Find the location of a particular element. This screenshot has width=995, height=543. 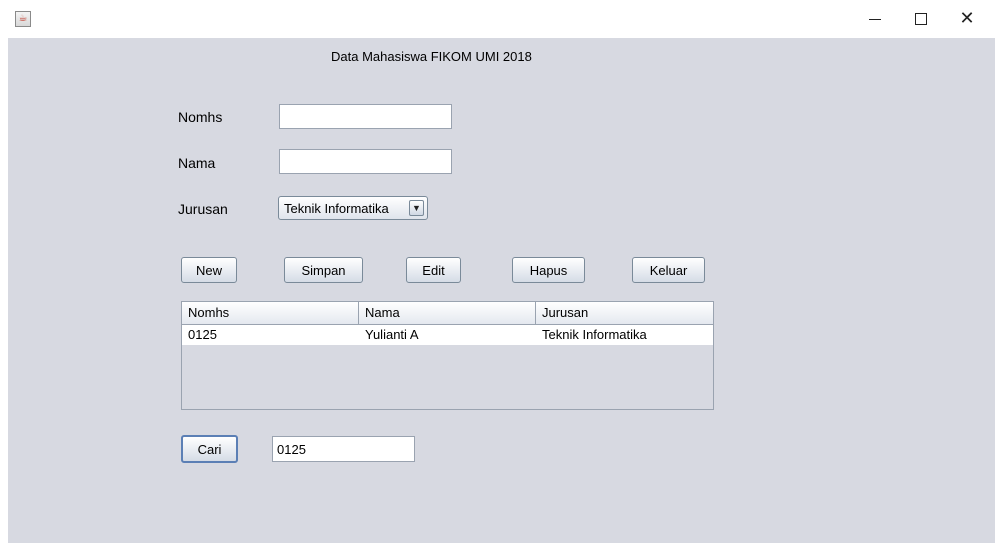

column-header-nomhs: Nomhs is located at coordinates (270, 313).